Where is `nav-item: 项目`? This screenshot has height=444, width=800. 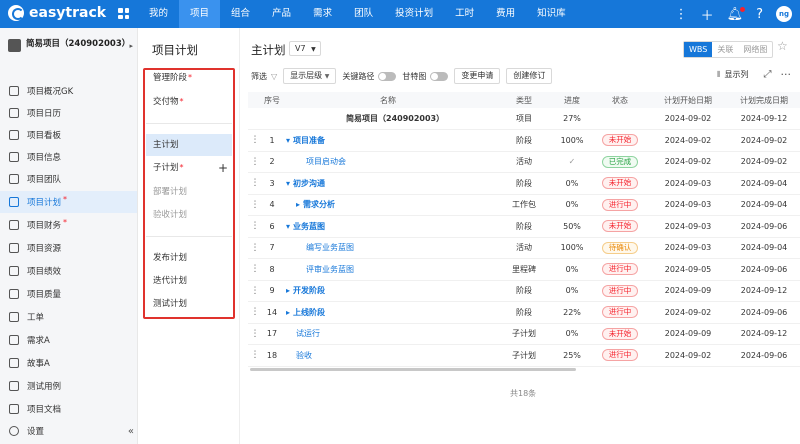
nav-item: 项目 is located at coordinates (200, 14).